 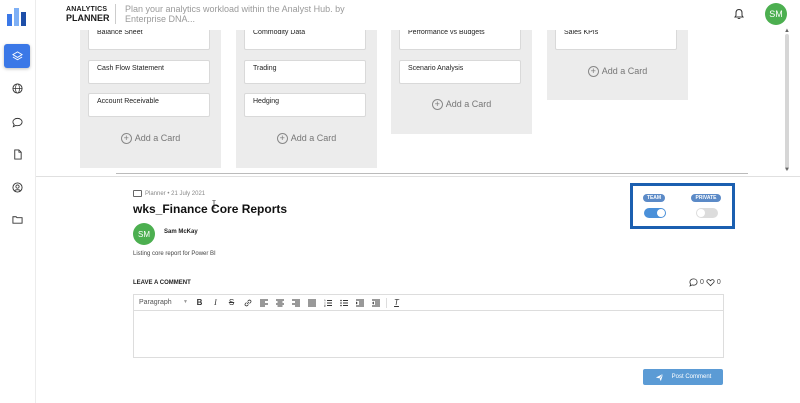 What do you see at coordinates (654, 198) in the screenshot?
I see `team-badge: TEAM` at bounding box center [654, 198].